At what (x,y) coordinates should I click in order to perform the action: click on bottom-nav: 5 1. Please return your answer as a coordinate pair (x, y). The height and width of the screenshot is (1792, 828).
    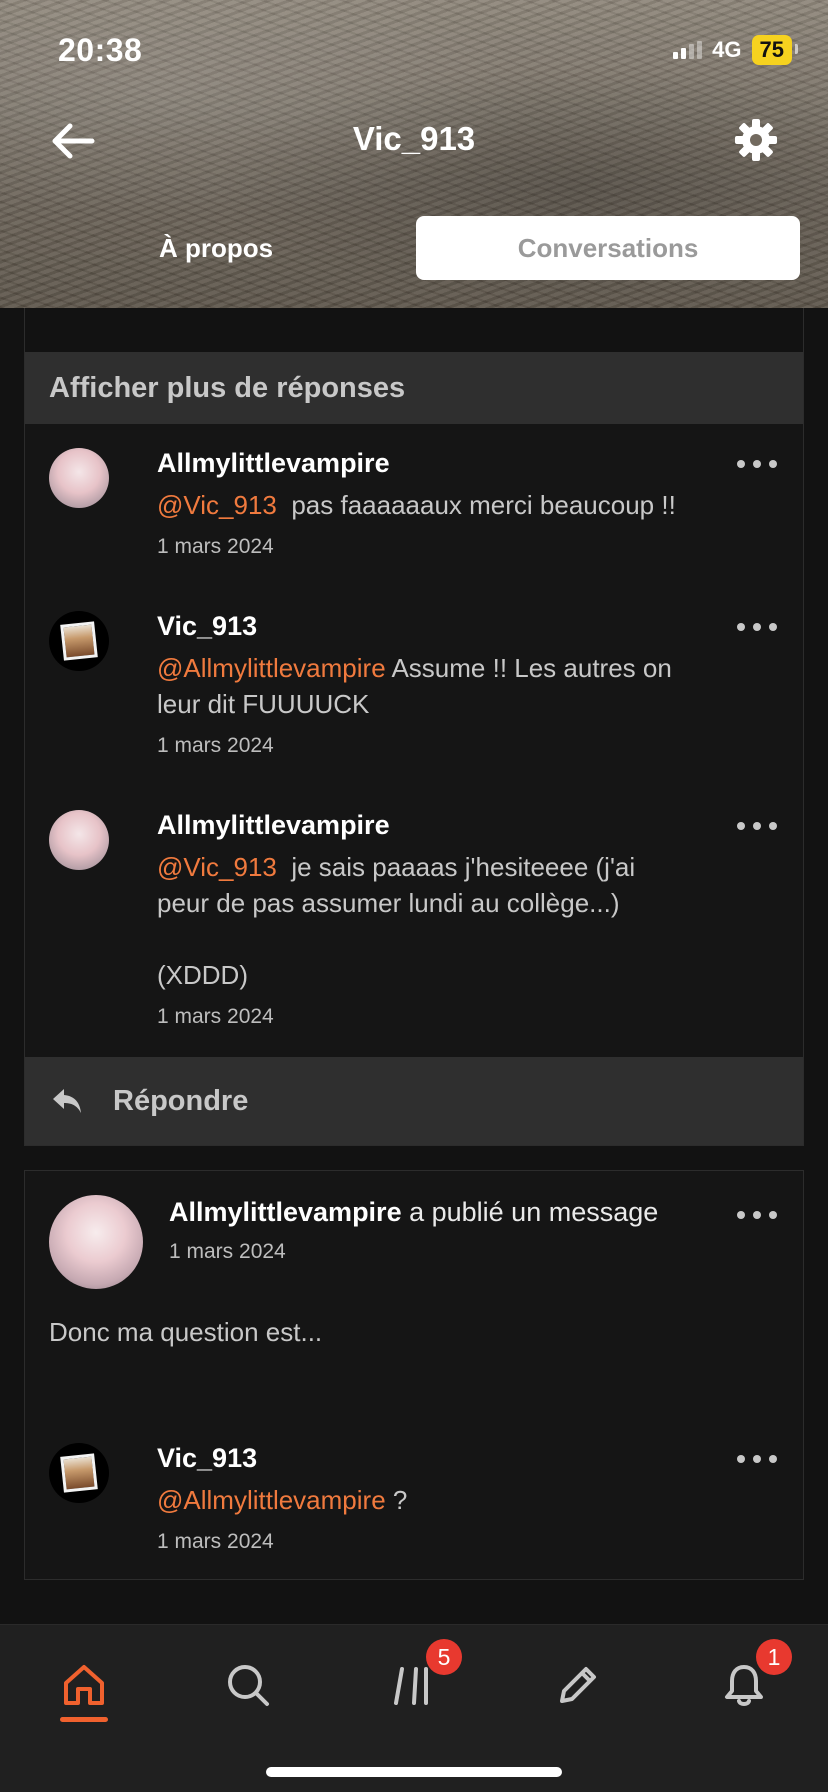
    Looking at the image, I should click on (414, 1708).